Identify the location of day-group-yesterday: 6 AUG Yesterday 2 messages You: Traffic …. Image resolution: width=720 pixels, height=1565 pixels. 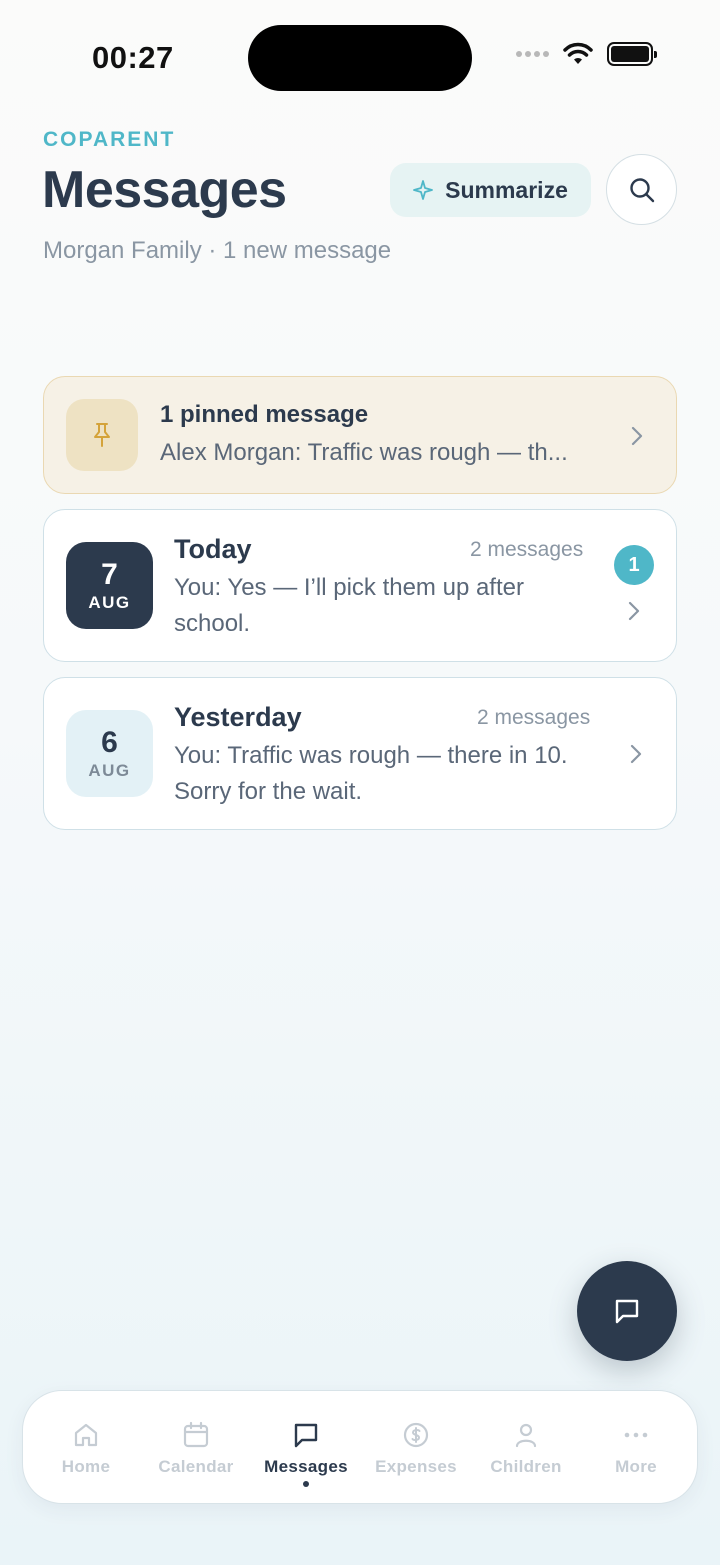
(360, 753).